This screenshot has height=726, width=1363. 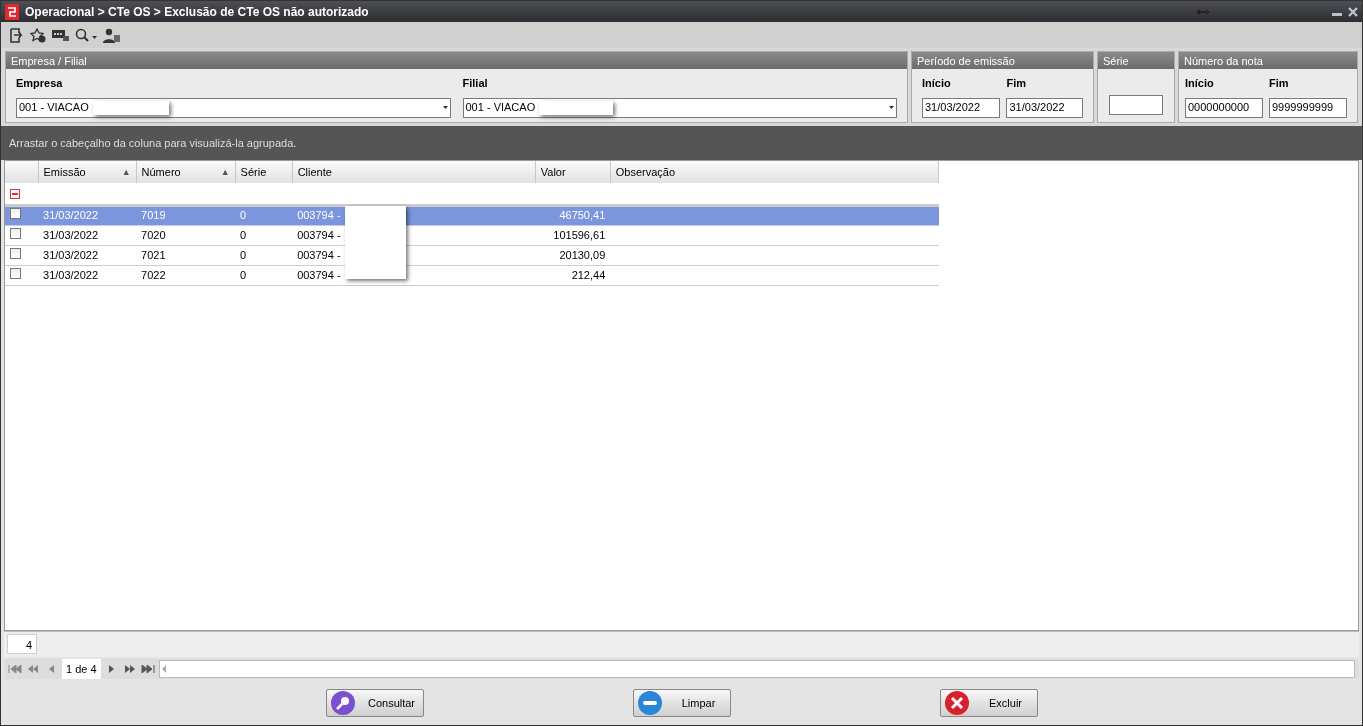 I want to click on page-indicator: 1 de 4, so click(x=81, y=669).